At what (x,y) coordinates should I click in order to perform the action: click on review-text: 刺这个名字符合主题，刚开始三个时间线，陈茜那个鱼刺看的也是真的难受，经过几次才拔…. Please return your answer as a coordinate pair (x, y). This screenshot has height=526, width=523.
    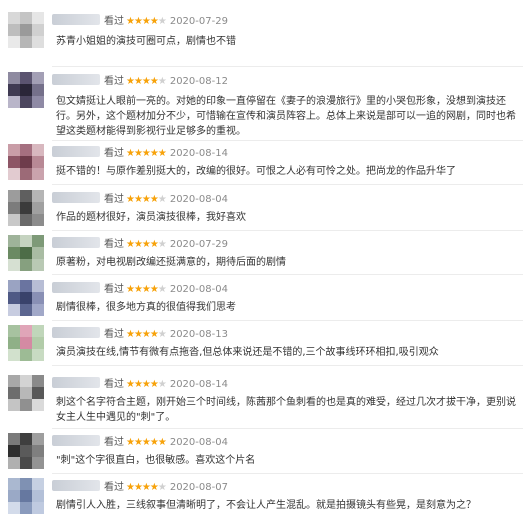
    Looking at the image, I should click on (286, 410).